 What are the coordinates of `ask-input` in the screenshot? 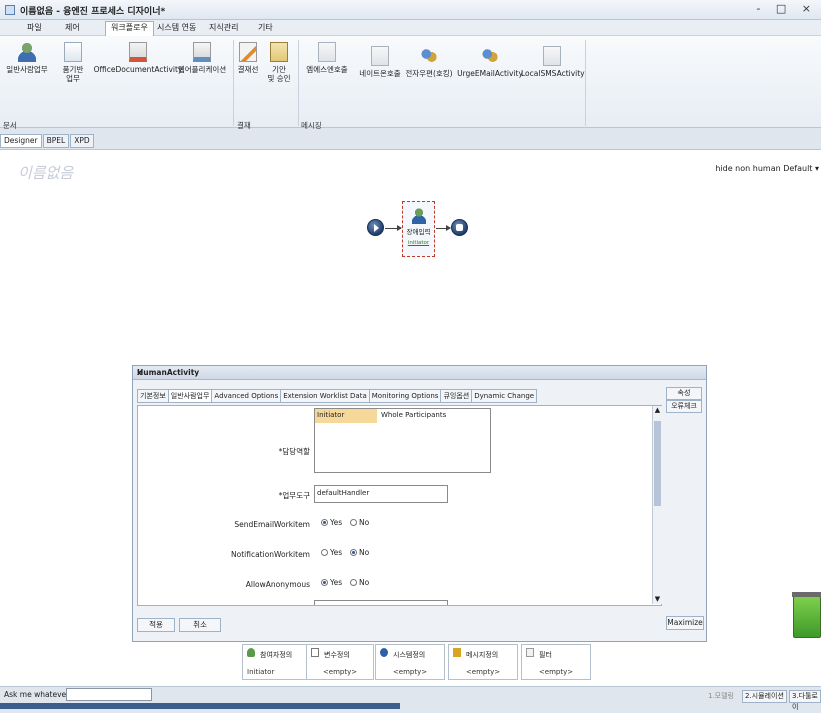 It's located at (109, 694).